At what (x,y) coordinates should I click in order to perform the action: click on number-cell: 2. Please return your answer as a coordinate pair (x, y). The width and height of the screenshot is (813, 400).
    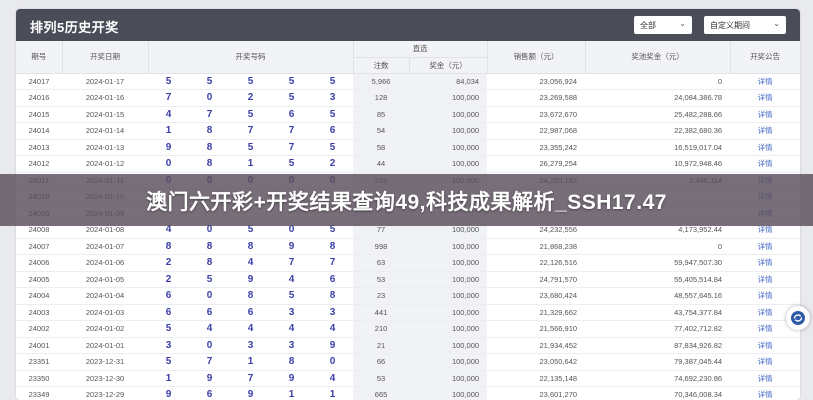
    Looking at the image, I should click on (250, 98).